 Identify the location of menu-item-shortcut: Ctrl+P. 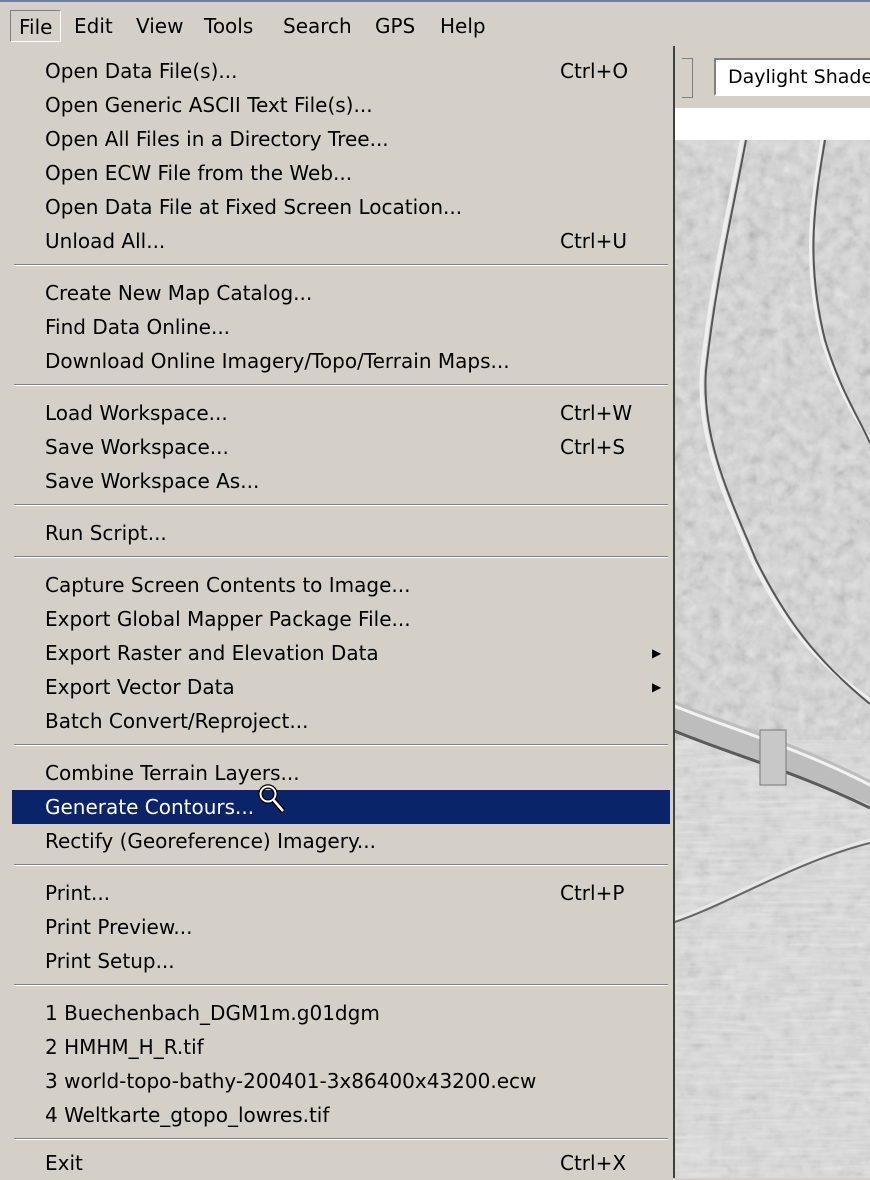
(592, 893).